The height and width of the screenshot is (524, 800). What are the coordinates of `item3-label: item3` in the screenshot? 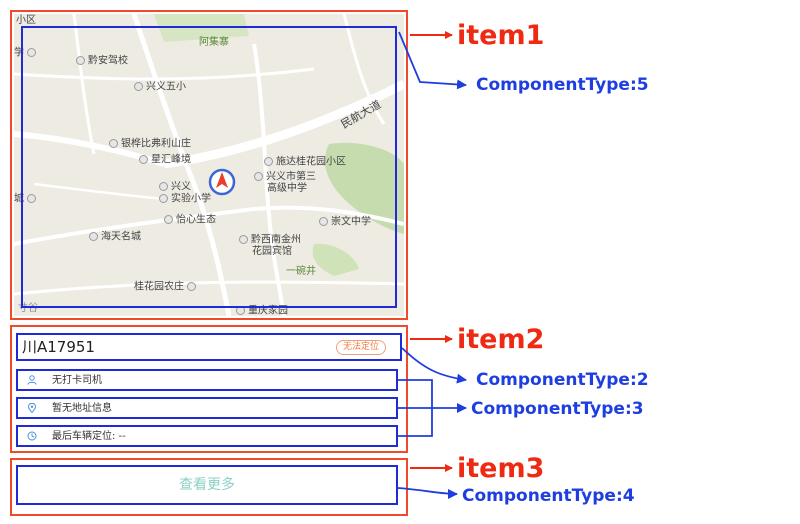 It's located at (501, 468).